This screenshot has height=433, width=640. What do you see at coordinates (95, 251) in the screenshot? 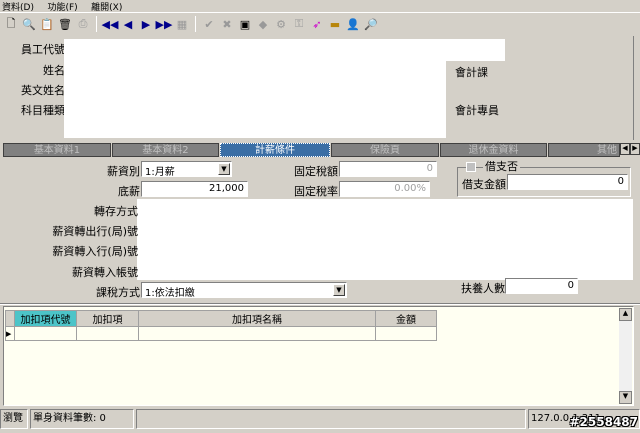
I see `in-bank-label: 薪資轉入行(局)號` at bounding box center [95, 251].